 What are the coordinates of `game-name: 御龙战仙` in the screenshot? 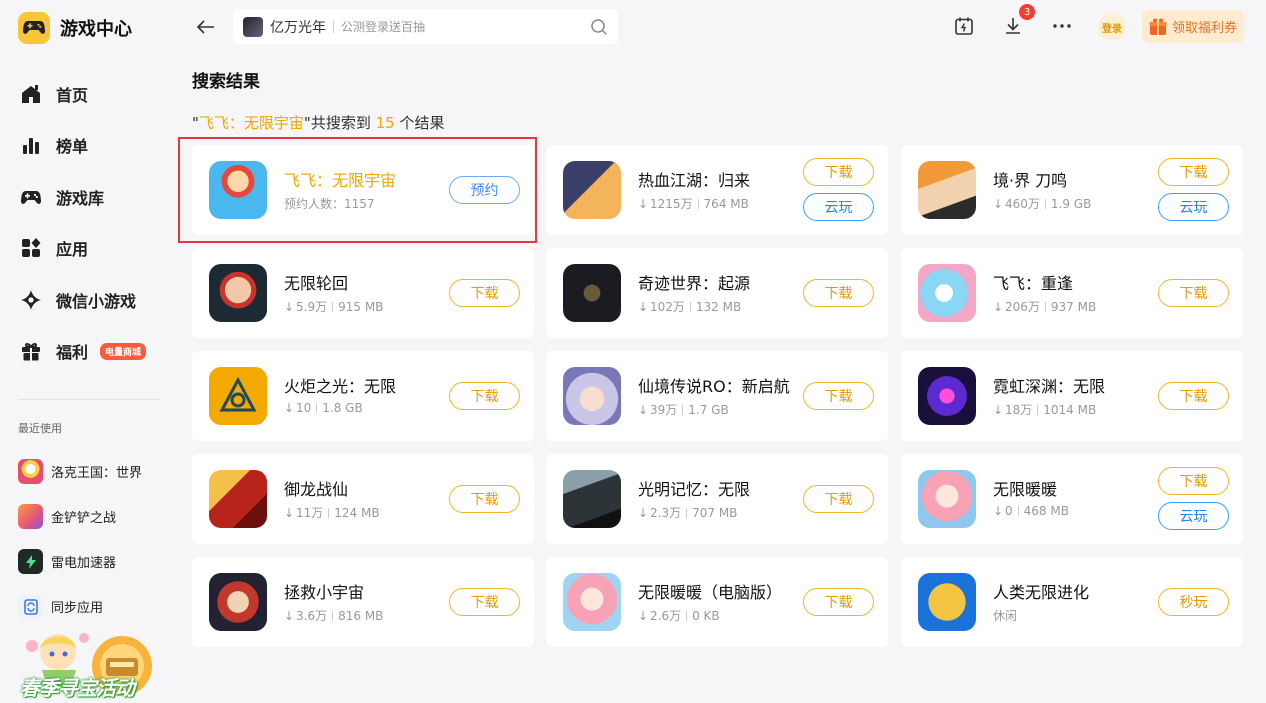 It's located at (316, 488).